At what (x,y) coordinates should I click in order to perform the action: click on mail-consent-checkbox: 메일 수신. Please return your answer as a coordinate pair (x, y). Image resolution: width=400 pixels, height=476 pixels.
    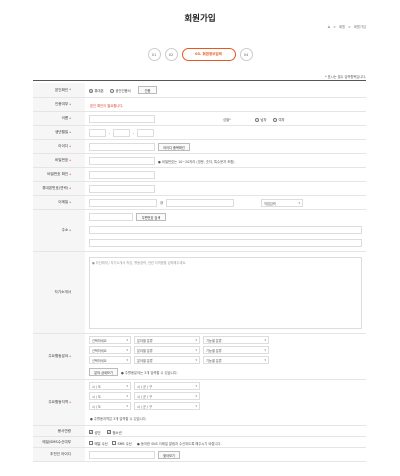
    Looking at the image, I should click on (98, 443).